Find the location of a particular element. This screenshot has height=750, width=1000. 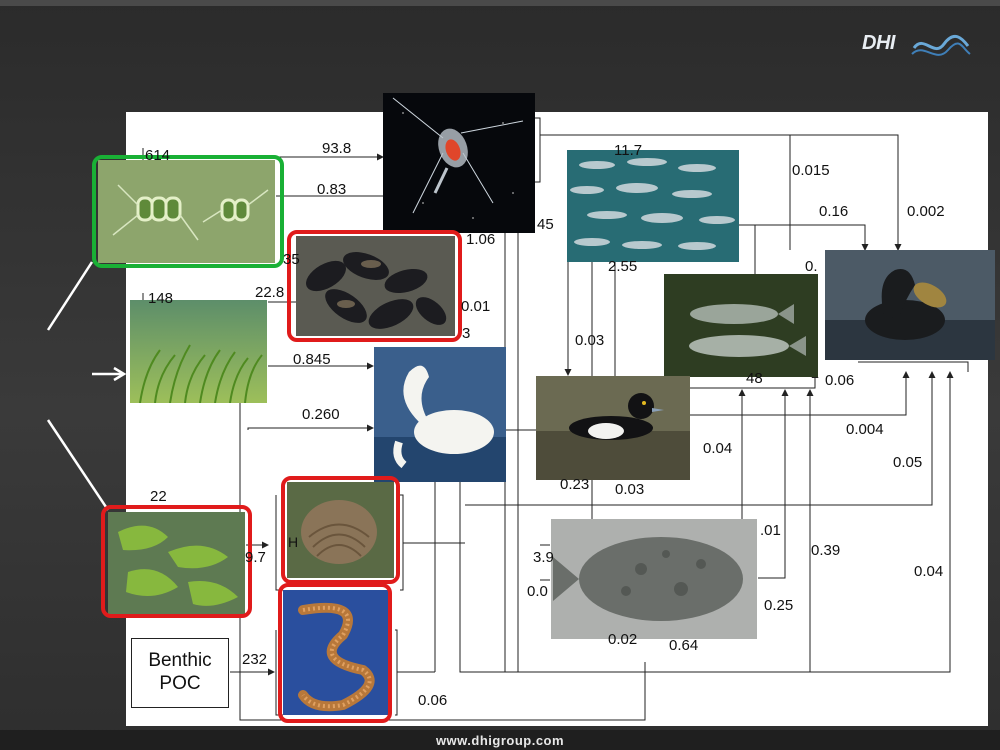

flow-label: 1.06 is located at coordinates (481, 239).